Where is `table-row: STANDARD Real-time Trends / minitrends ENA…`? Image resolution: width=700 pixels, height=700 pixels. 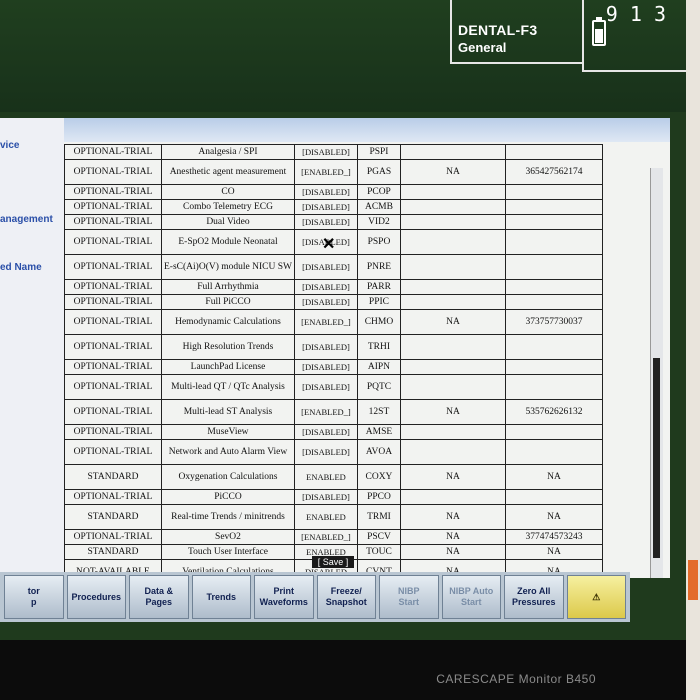 table-row: STANDARD Real-time Trends / minitrends ENA… is located at coordinates (333, 517).